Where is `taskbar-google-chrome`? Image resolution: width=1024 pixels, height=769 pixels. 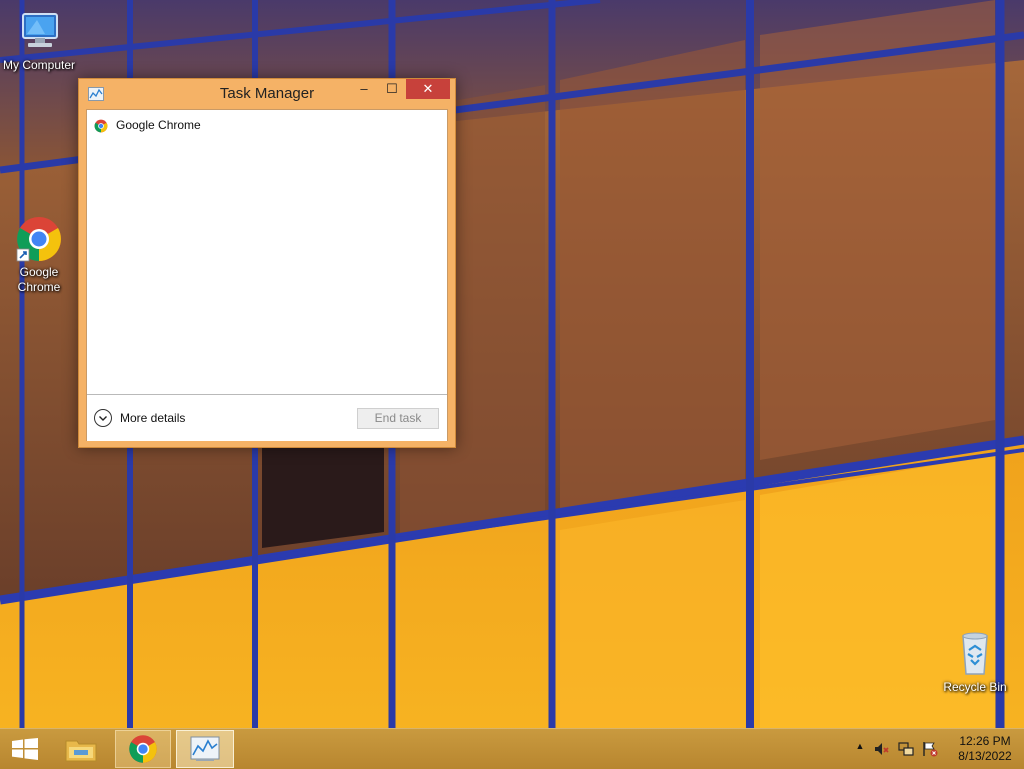
taskbar-google-chrome is located at coordinates (143, 749).